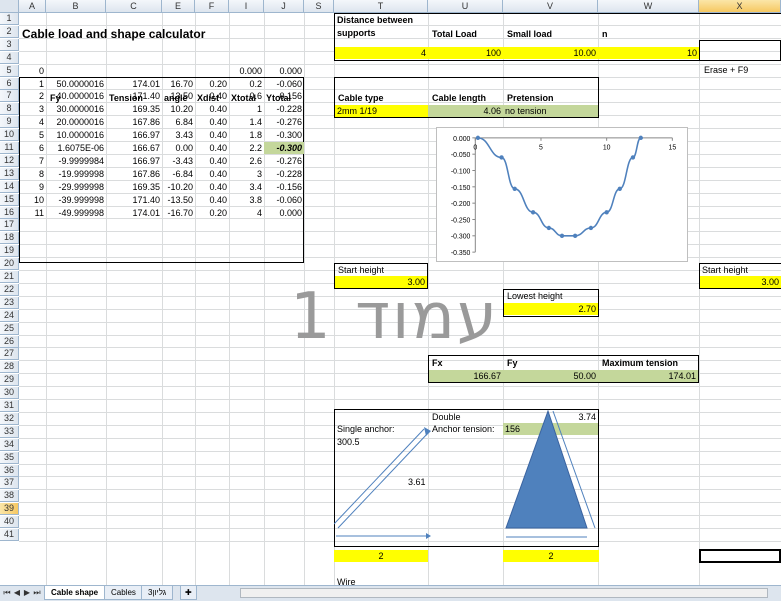  I want to click on col-header-u: U, so click(465, 6).